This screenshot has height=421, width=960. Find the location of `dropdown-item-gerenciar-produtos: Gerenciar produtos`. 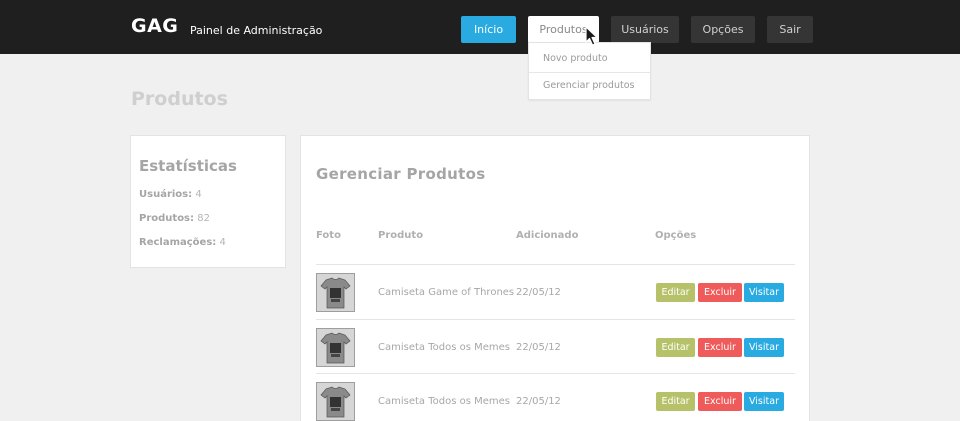

dropdown-item-gerenciar-produtos: Gerenciar produtos is located at coordinates (588, 85).